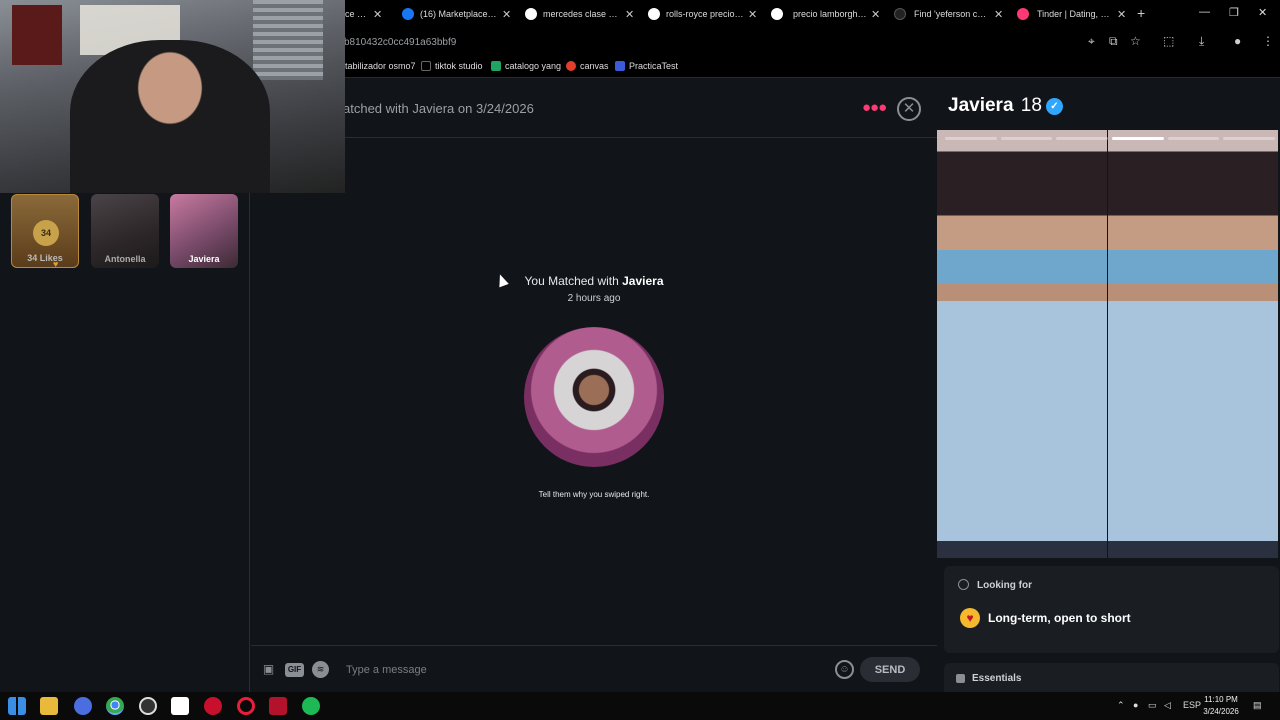  Describe the element at coordinates (213, 706) in the screenshot. I see `media-icon` at that location.